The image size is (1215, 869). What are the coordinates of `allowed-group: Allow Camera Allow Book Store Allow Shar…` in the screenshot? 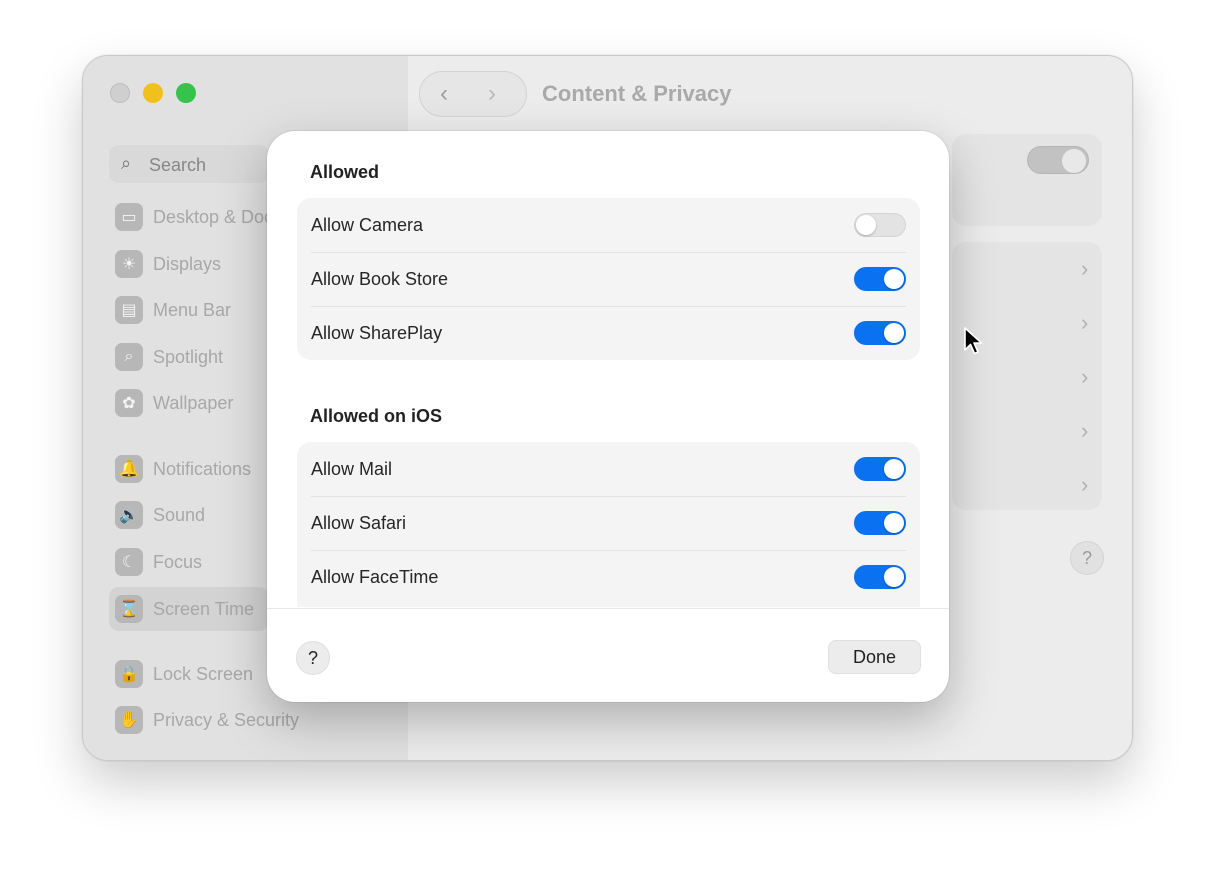 It's located at (608, 279).